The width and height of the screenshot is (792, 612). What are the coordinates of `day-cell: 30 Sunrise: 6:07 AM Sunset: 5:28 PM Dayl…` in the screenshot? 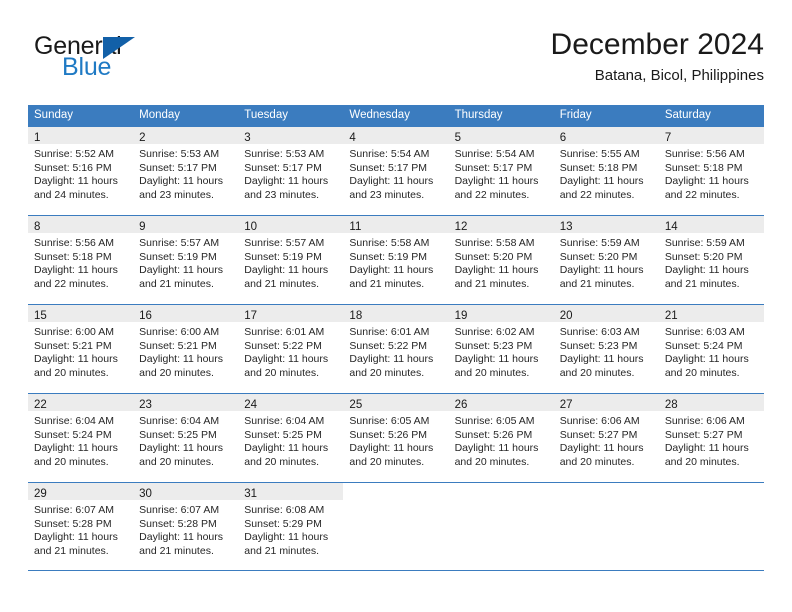 It's located at (186, 526).